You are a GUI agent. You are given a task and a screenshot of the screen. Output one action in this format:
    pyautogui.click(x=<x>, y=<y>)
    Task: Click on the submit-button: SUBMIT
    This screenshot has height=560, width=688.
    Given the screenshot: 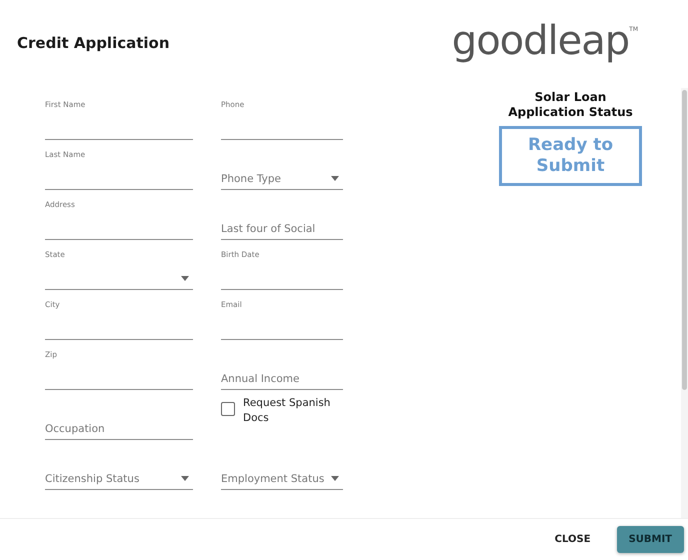 What is the action you would take?
    pyautogui.click(x=650, y=539)
    